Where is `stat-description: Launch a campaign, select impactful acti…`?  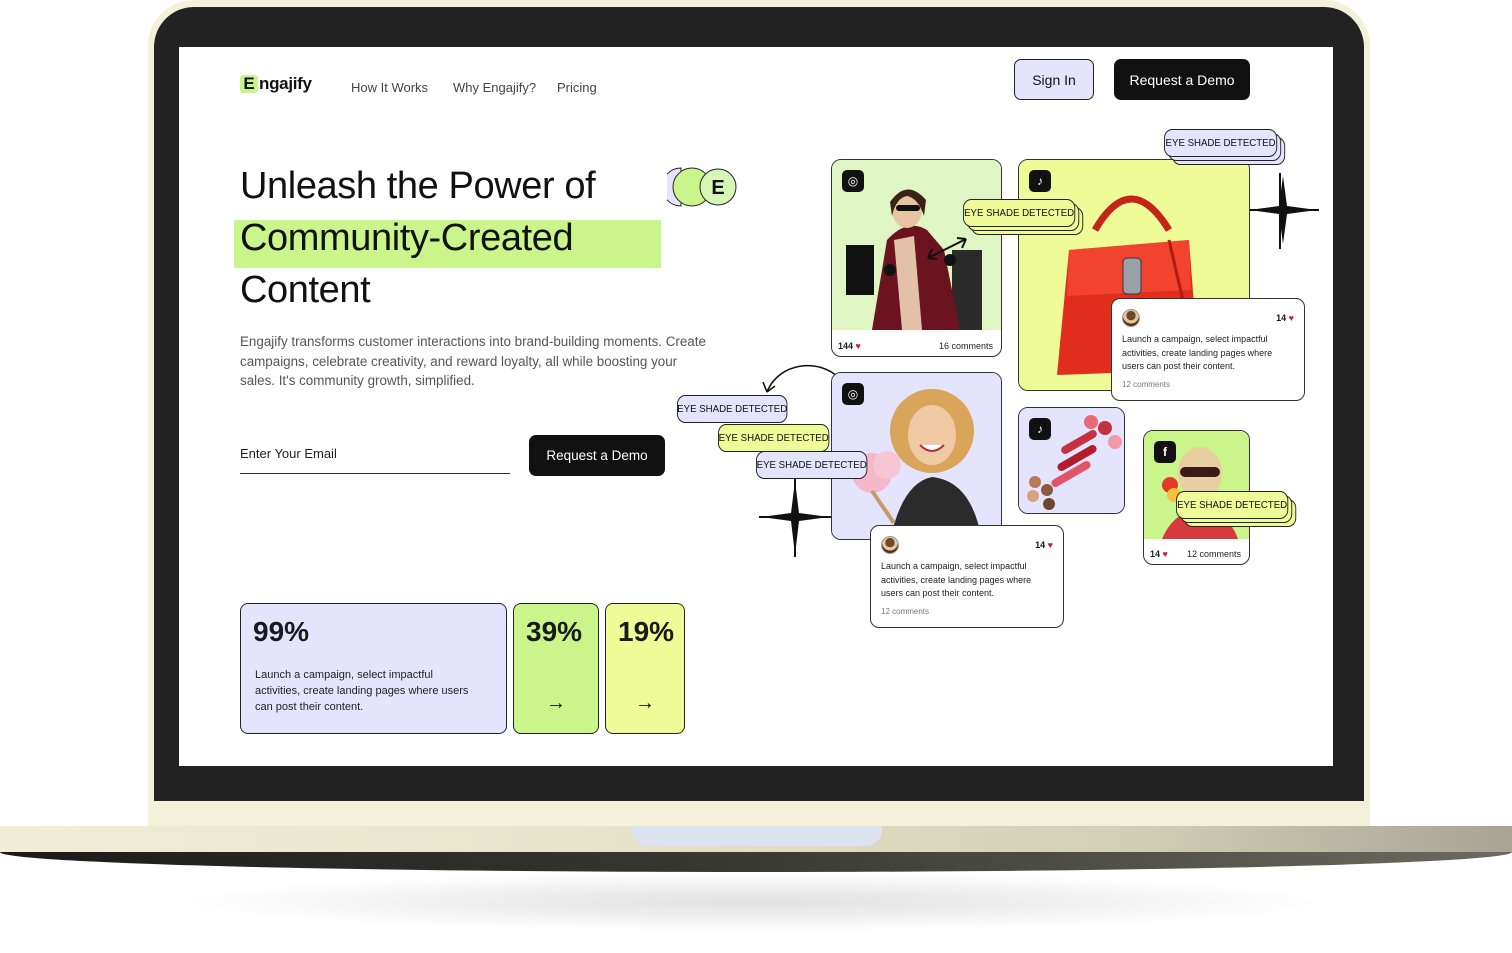 stat-description: Launch a campaign, select impactful acti… is located at coordinates (362, 691).